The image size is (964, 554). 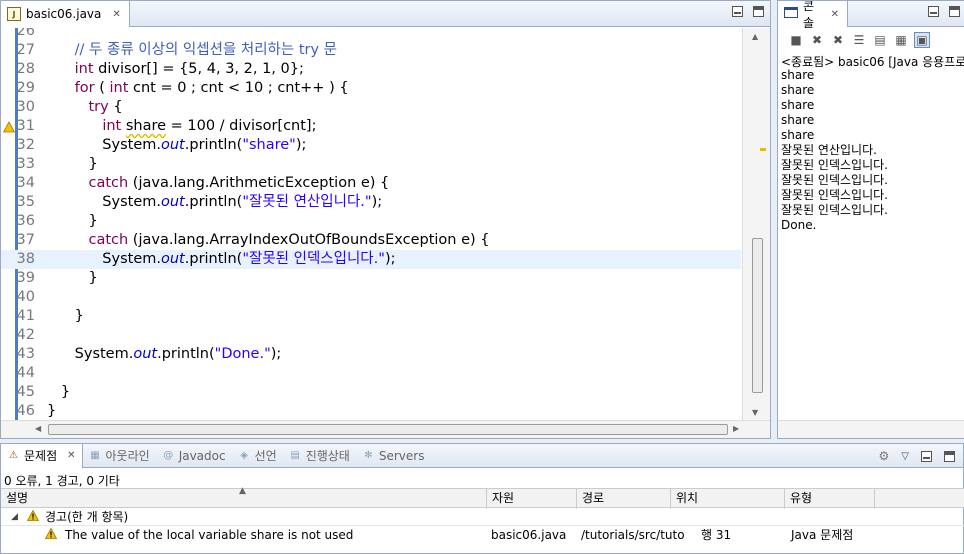 What do you see at coordinates (168, 455) in the screenshot?
I see `javadoc-icon: @` at bounding box center [168, 455].